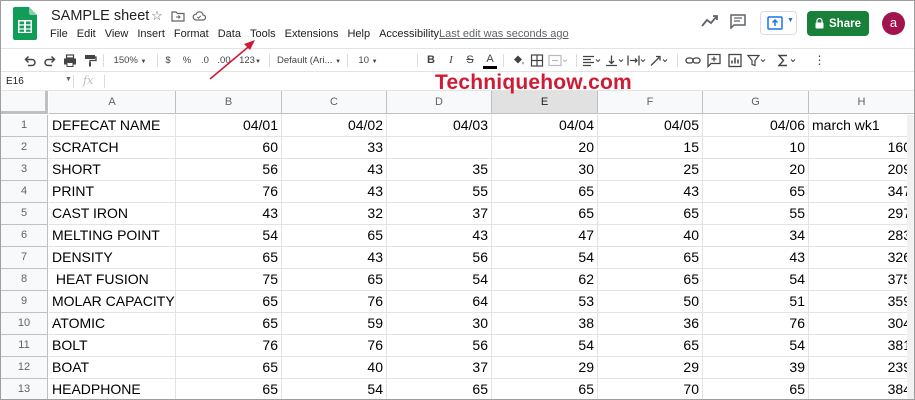 The image size is (915, 400). What do you see at coordinates (756, 368) in the screenshot?
I see `cell-g12: 39` at bounding box center [756, 368].